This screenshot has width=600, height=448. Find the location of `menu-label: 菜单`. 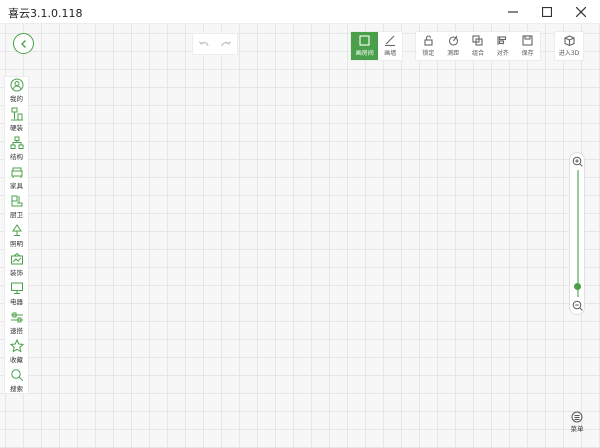

menu-label: 菜单 is located at coordinates (577, 429).